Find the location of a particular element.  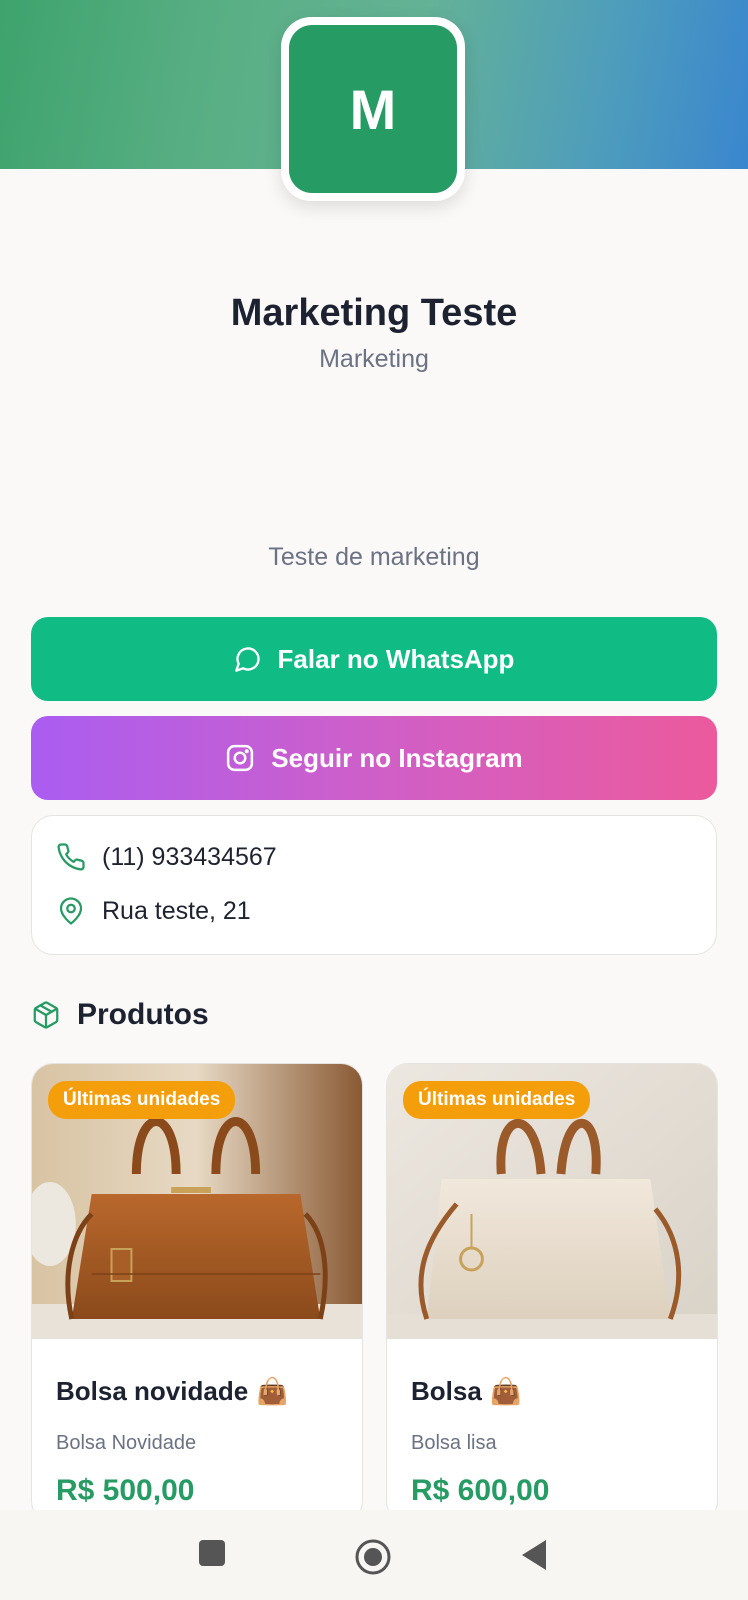

package-icon is located at coordinates (46, 1015).